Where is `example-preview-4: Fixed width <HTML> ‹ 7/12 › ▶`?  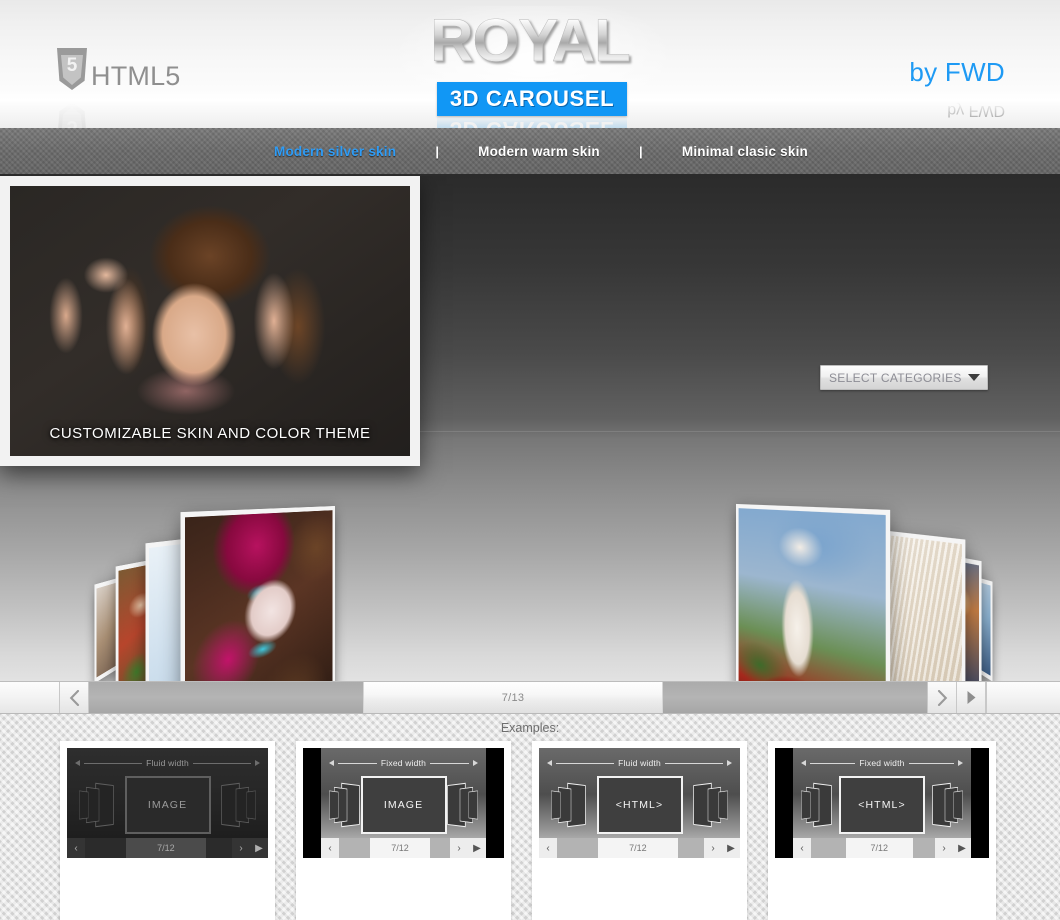 example-preview-4: Fixed width <HTML> ‹ 7/12 › ▶ is located at coordinates (882, 803).